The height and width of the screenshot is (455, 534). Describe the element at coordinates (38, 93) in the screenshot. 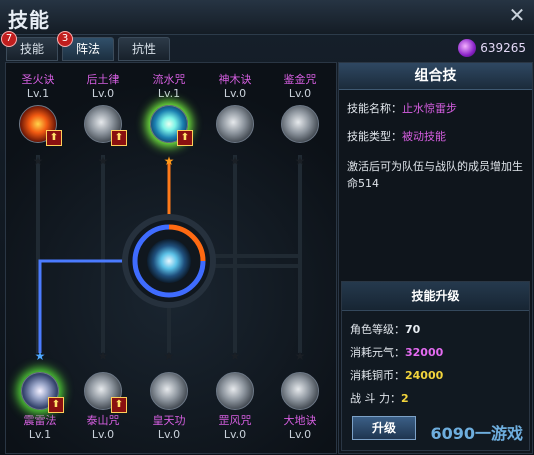

I see `skill-fire-level: Lv.1` at that location.